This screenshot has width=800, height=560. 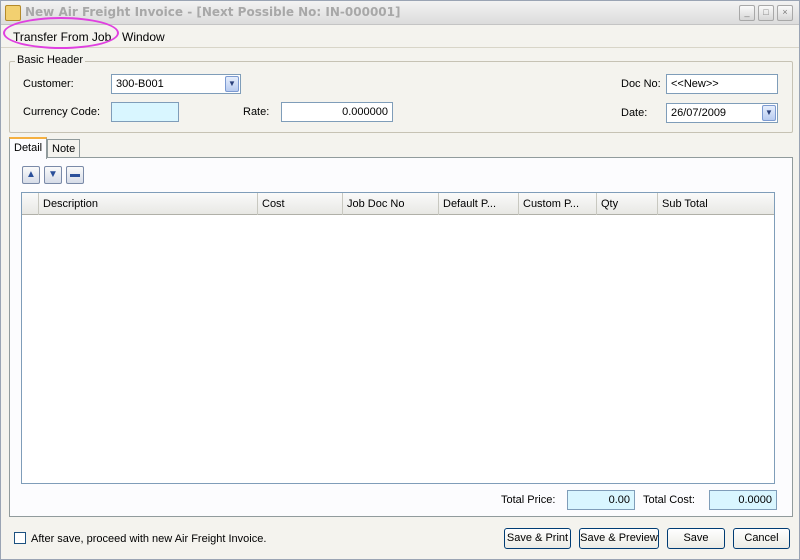 What do you see at coordinates (716, 204) in the screenshot?
I see `column-header-sub-total: Sub Total` at bounding box center [716, 204].